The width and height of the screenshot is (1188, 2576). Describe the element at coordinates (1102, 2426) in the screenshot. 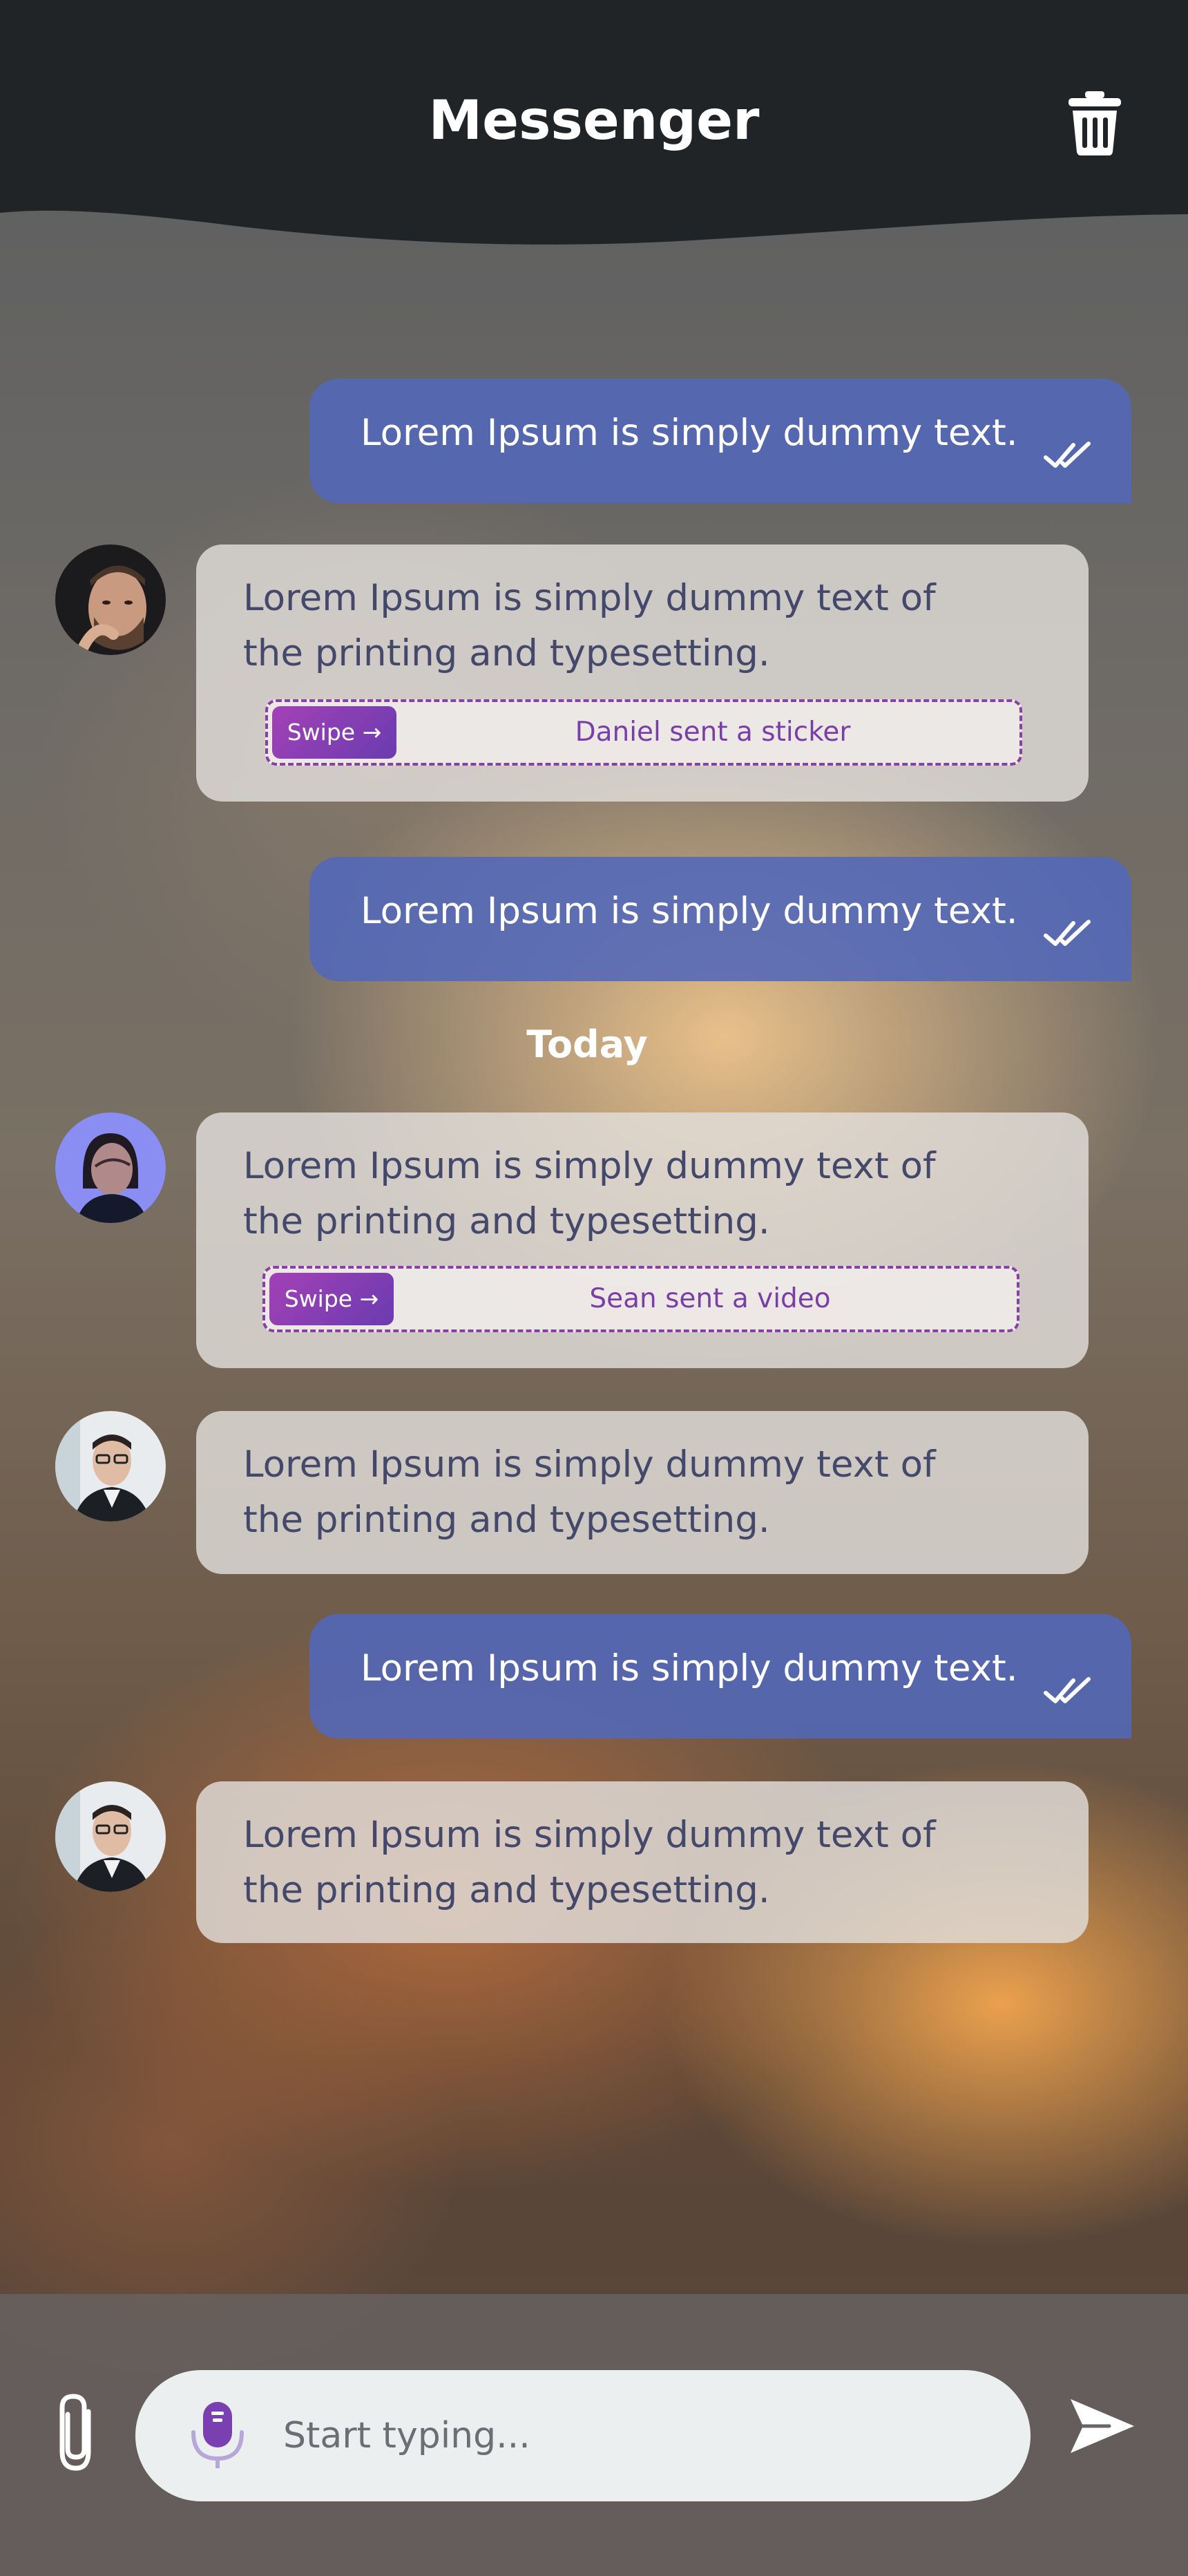

I see `send-icon` at that location.